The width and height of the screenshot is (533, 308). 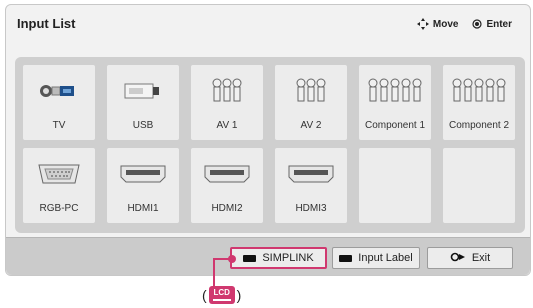 What do you see at coordinates (470, 258) in the screenshot?
I see `exit-button: Exit` at bounding box center [470, 258].